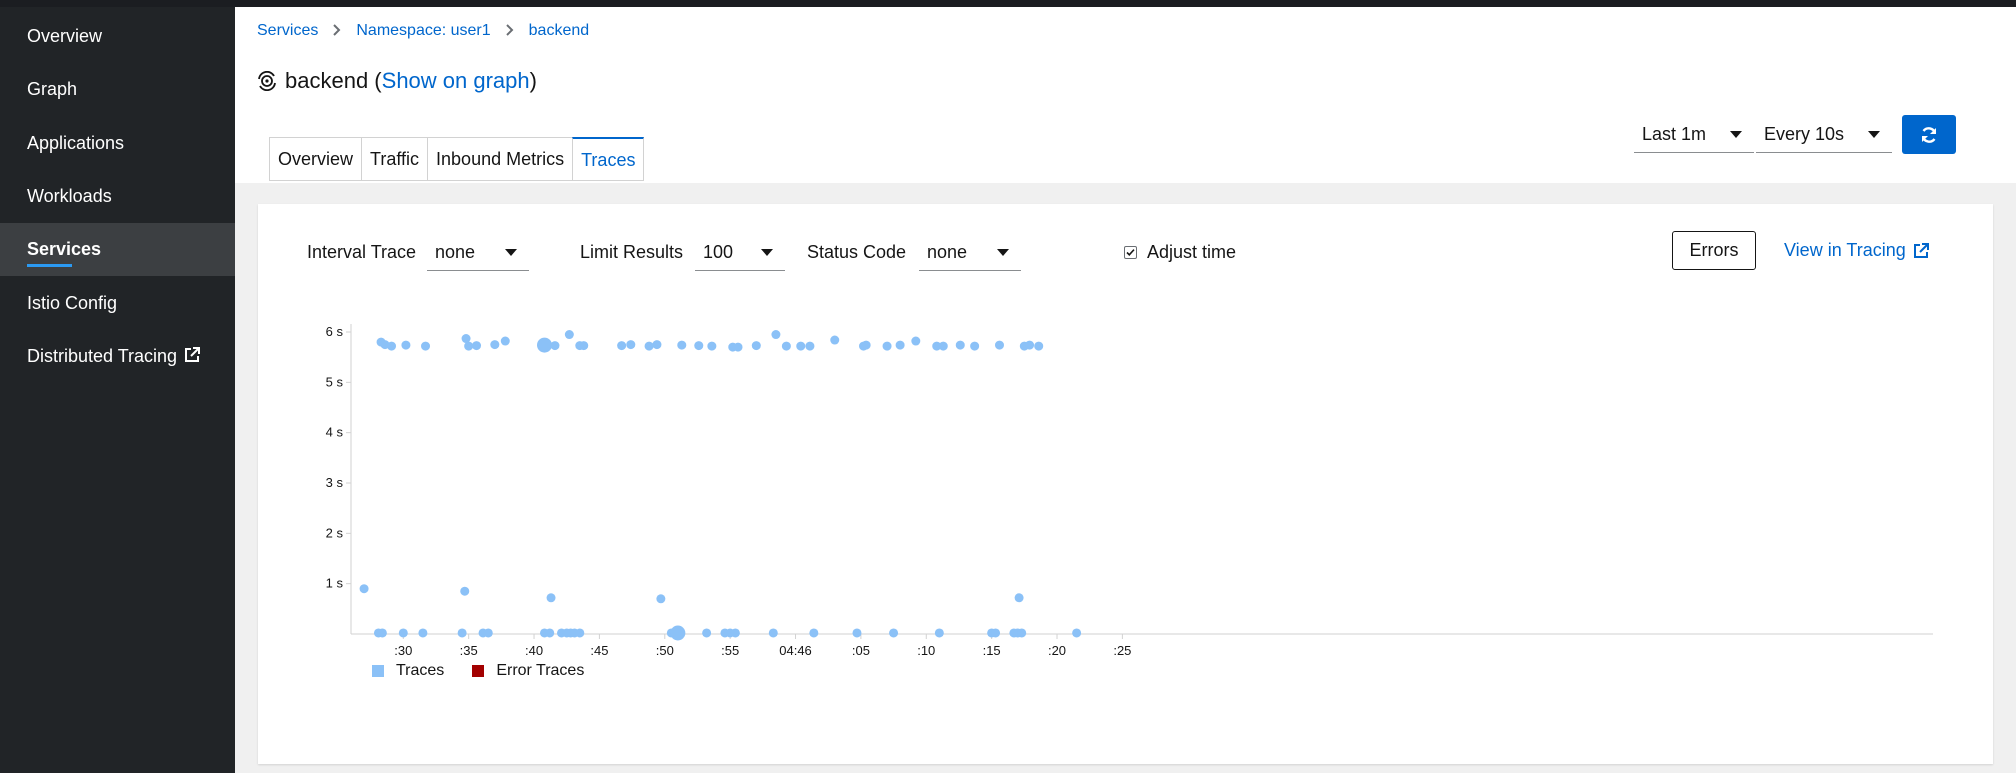  Describe the element at coordinates (456, 81) in the screenshot. I see `show-on-graph-link: Show on graph` at that location.